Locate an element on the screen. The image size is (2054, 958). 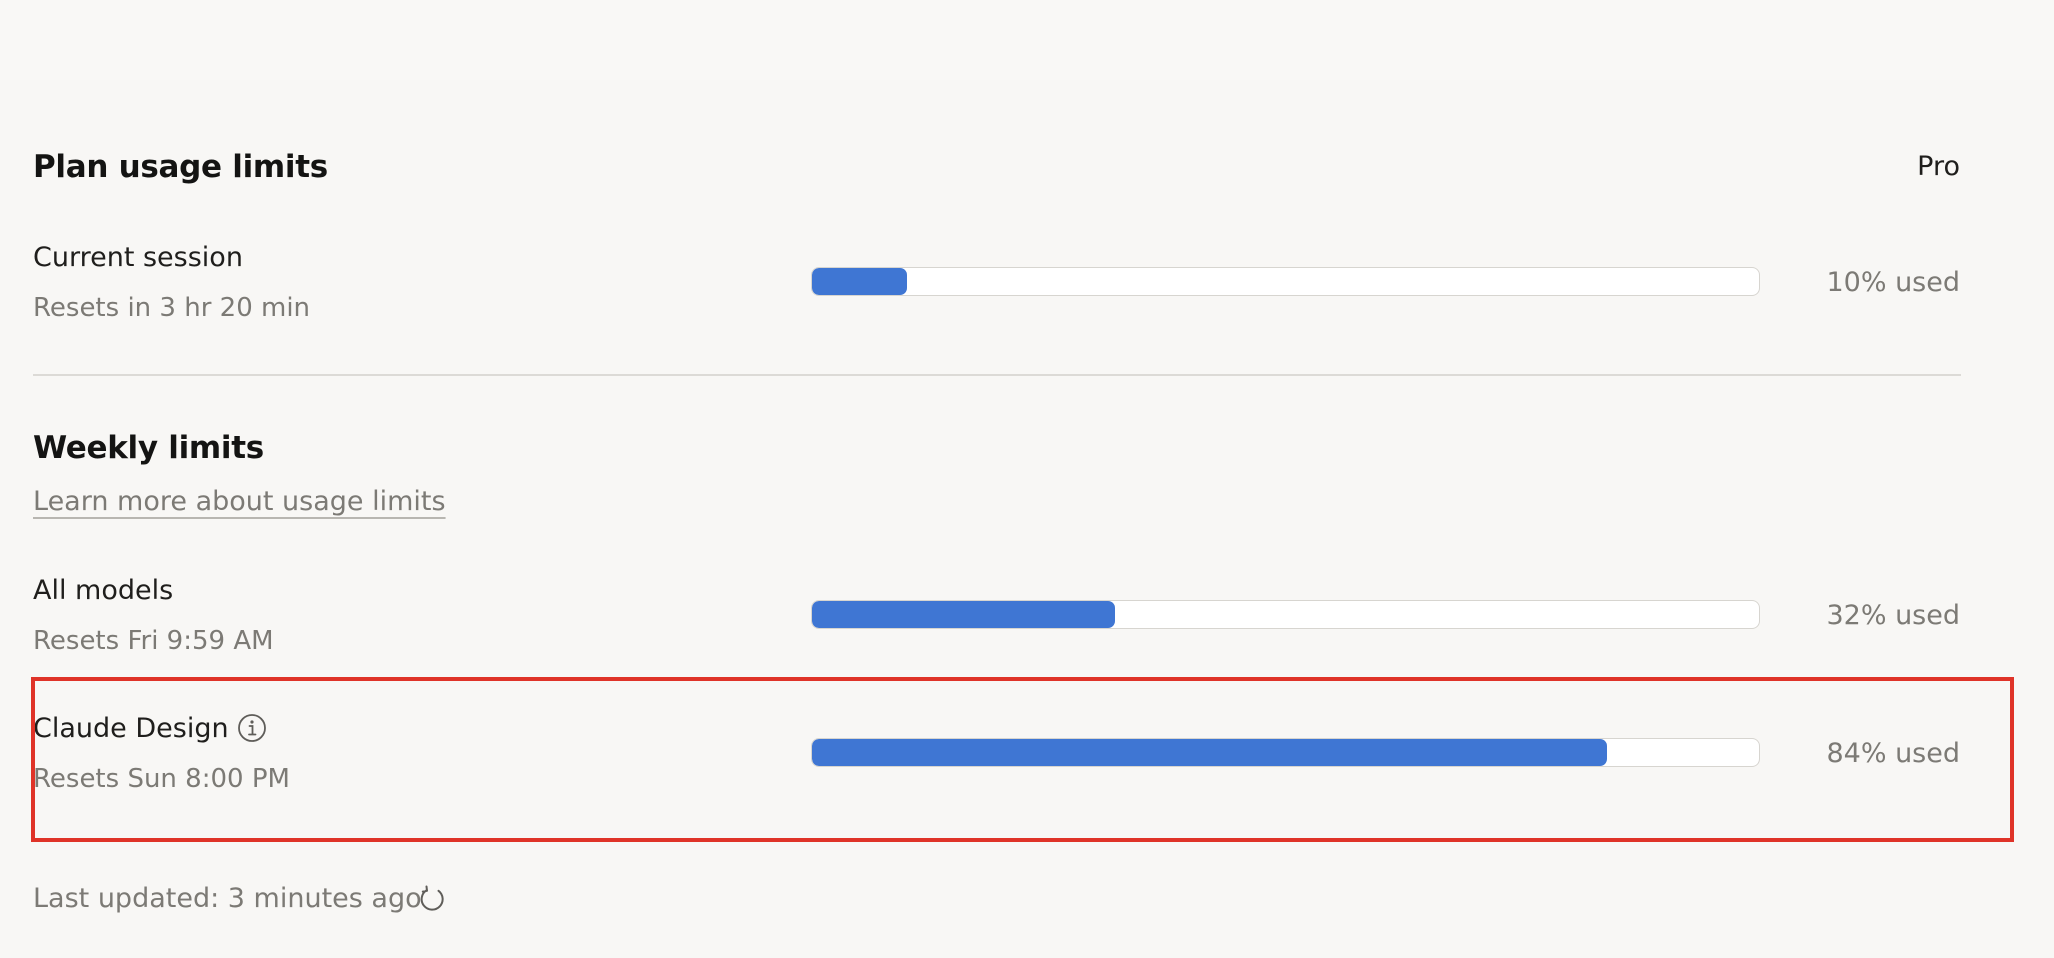
all-models-resets: Resets Fri 9:59 AM is located at coordinates (153, 641).